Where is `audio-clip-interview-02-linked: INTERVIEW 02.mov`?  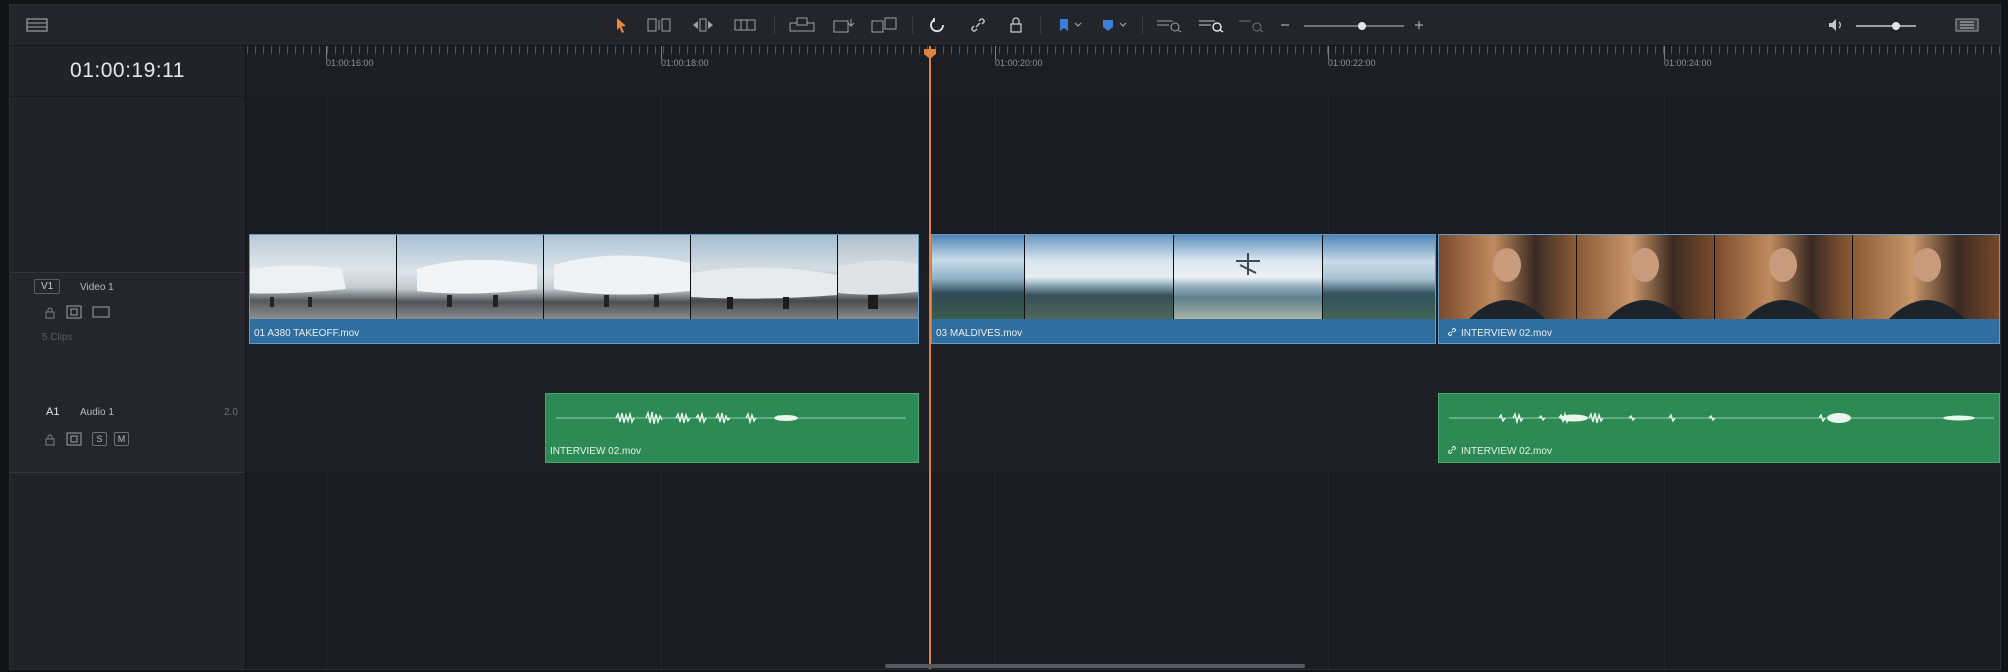
audio-clip-interview-02-linked: INTERVIEW 02.mov is located at coordinates (1719, 428).